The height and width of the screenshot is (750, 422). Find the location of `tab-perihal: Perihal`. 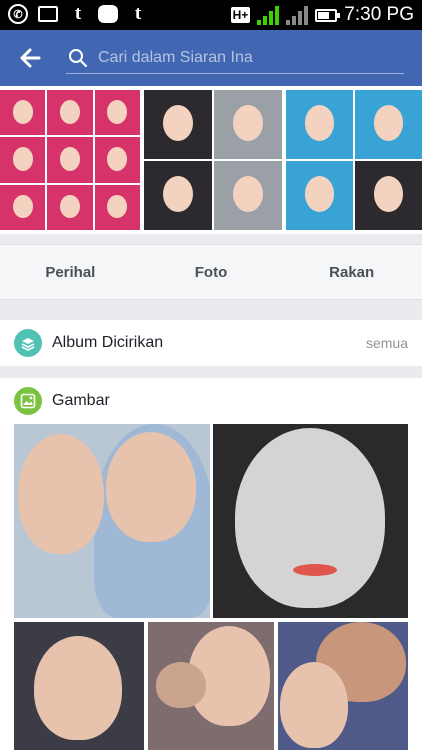

tab-perihal: Perihal is located at coordinates (70, 272).